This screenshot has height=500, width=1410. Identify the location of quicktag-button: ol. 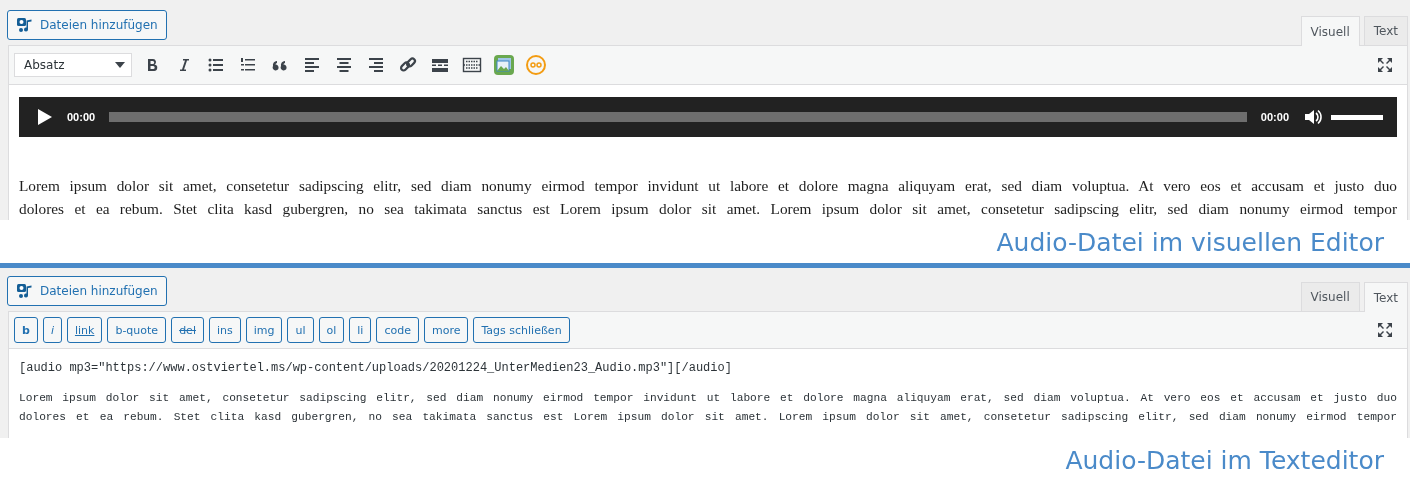
(331, 330).